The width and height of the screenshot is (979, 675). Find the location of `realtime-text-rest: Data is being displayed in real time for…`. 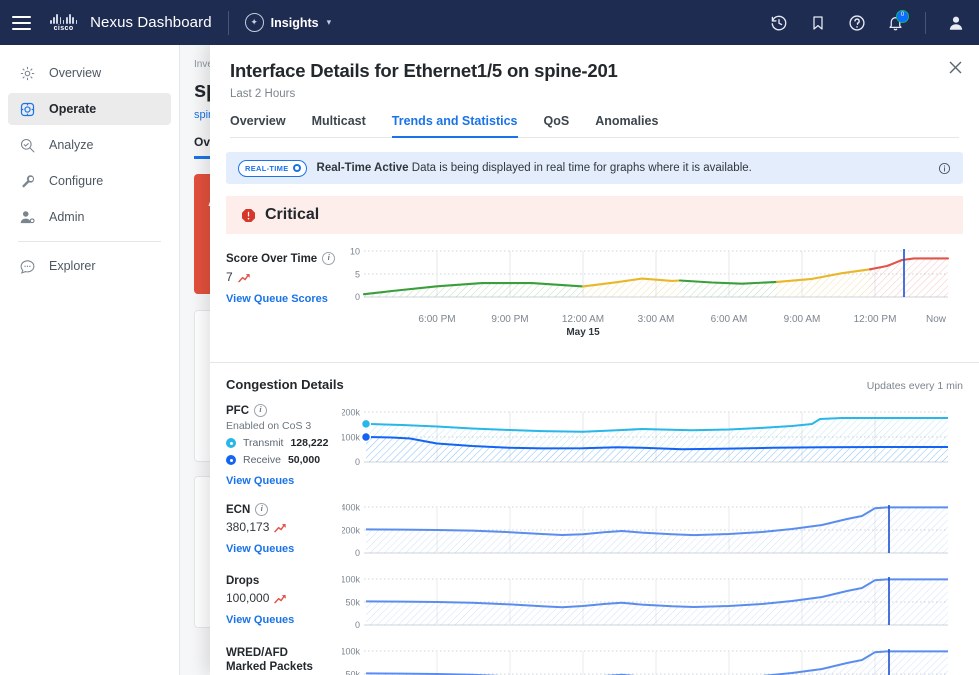

realtime-text-rest: Data is being displayed in real time for… is located at coordinates (581, 168).